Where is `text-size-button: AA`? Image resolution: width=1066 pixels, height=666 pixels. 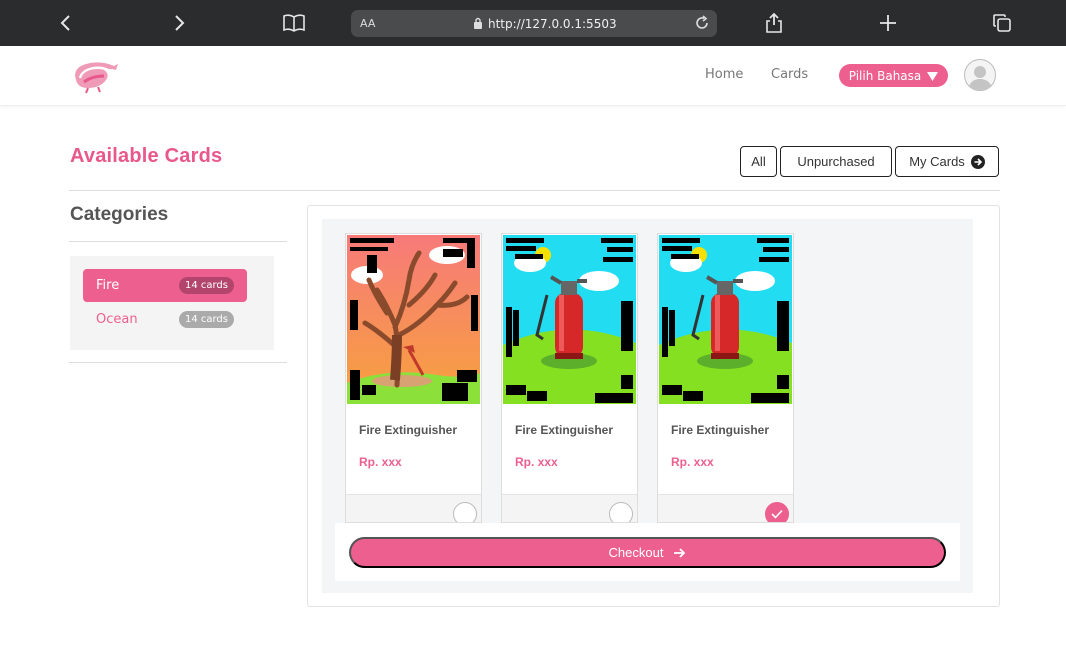 text-size-button: AA is located at coordinates (367, 23).